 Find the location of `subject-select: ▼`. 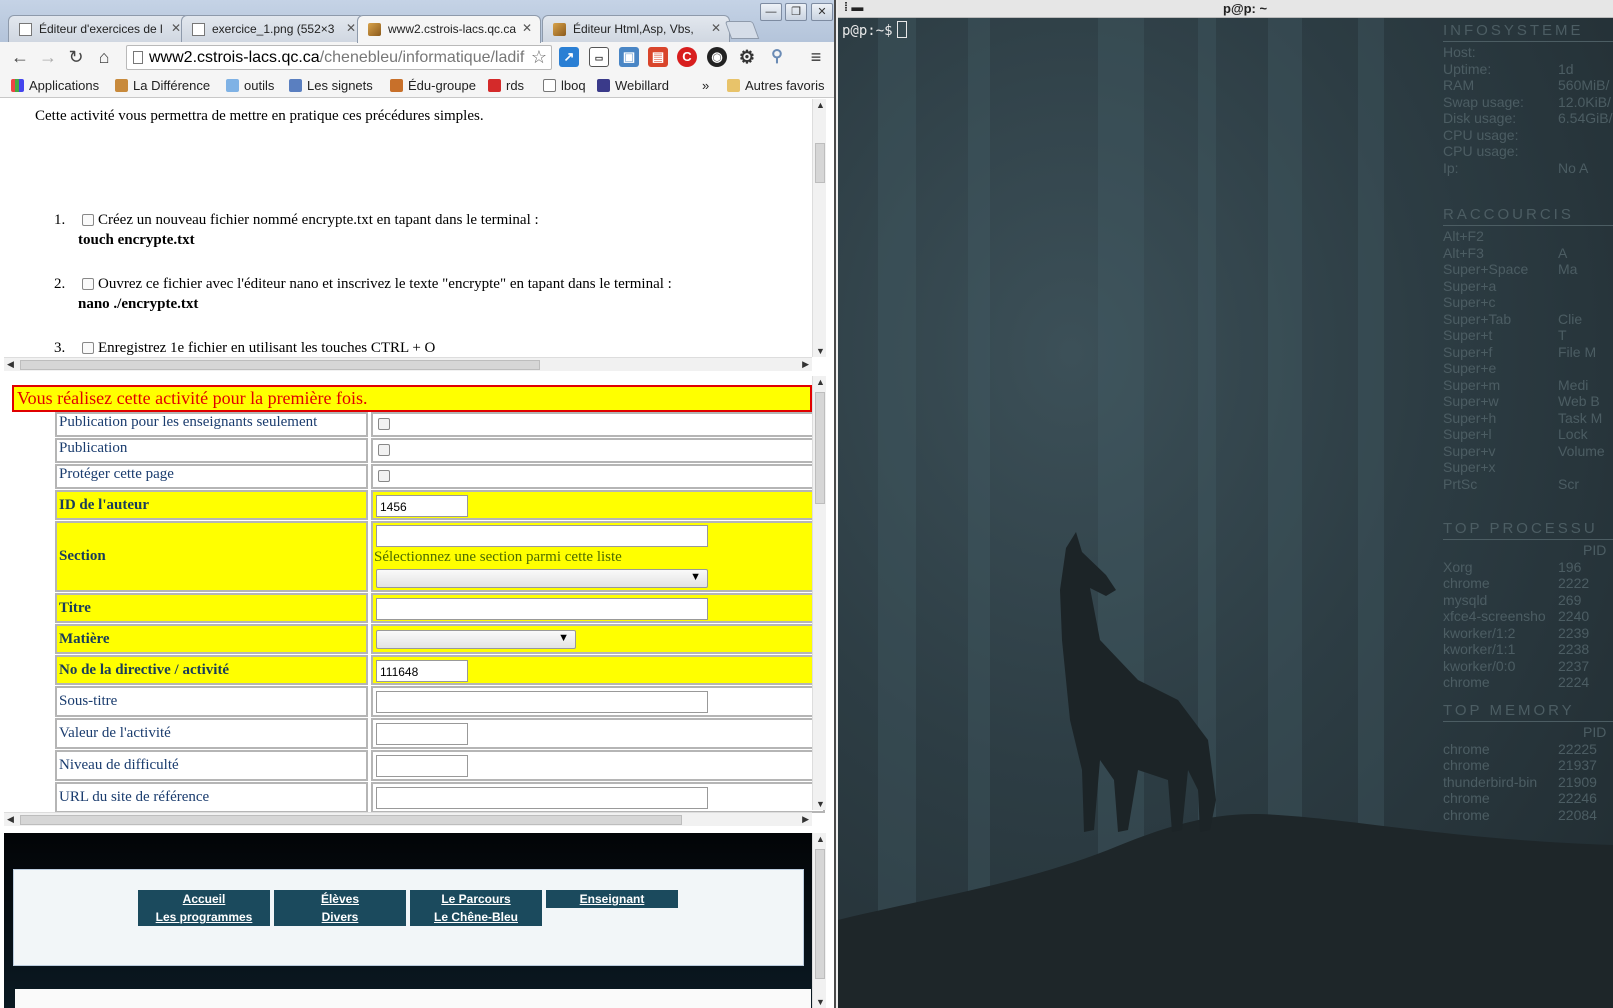

subject-select: ▼ is located at coordinates (476, 639).